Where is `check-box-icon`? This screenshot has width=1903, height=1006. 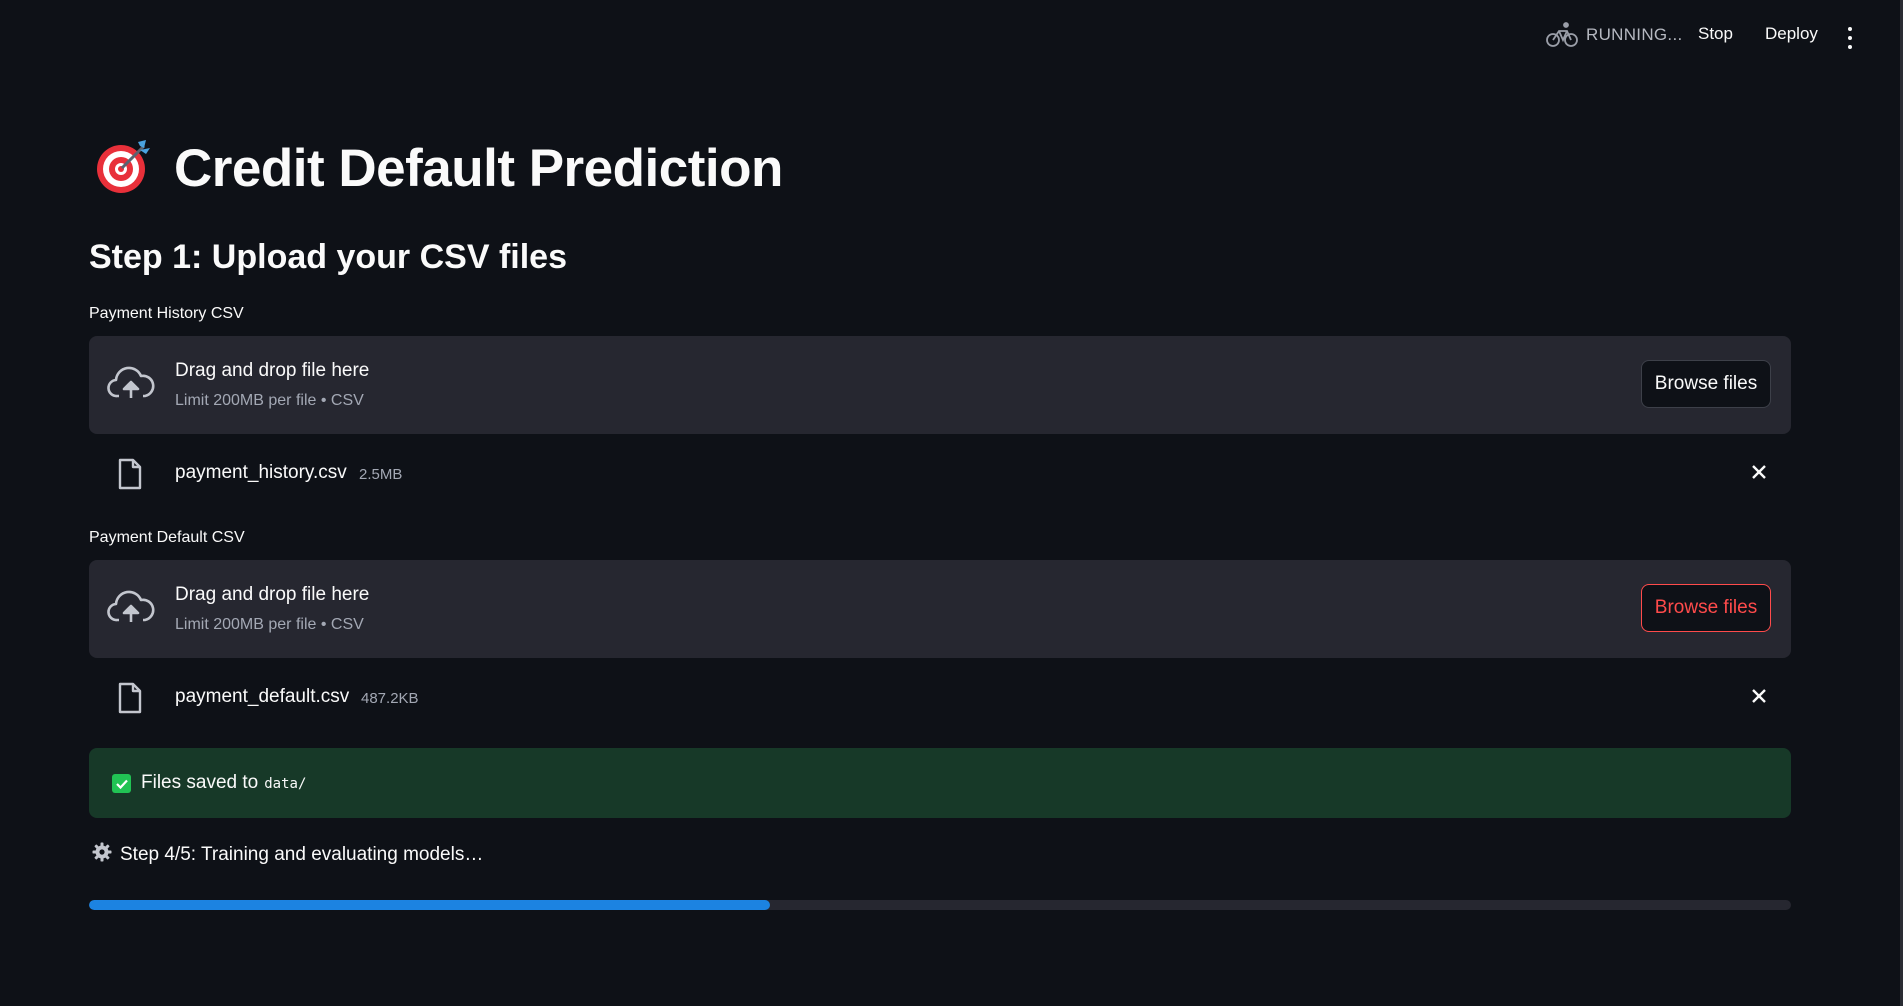 check-box-icon is located at coordinates (121, 783).